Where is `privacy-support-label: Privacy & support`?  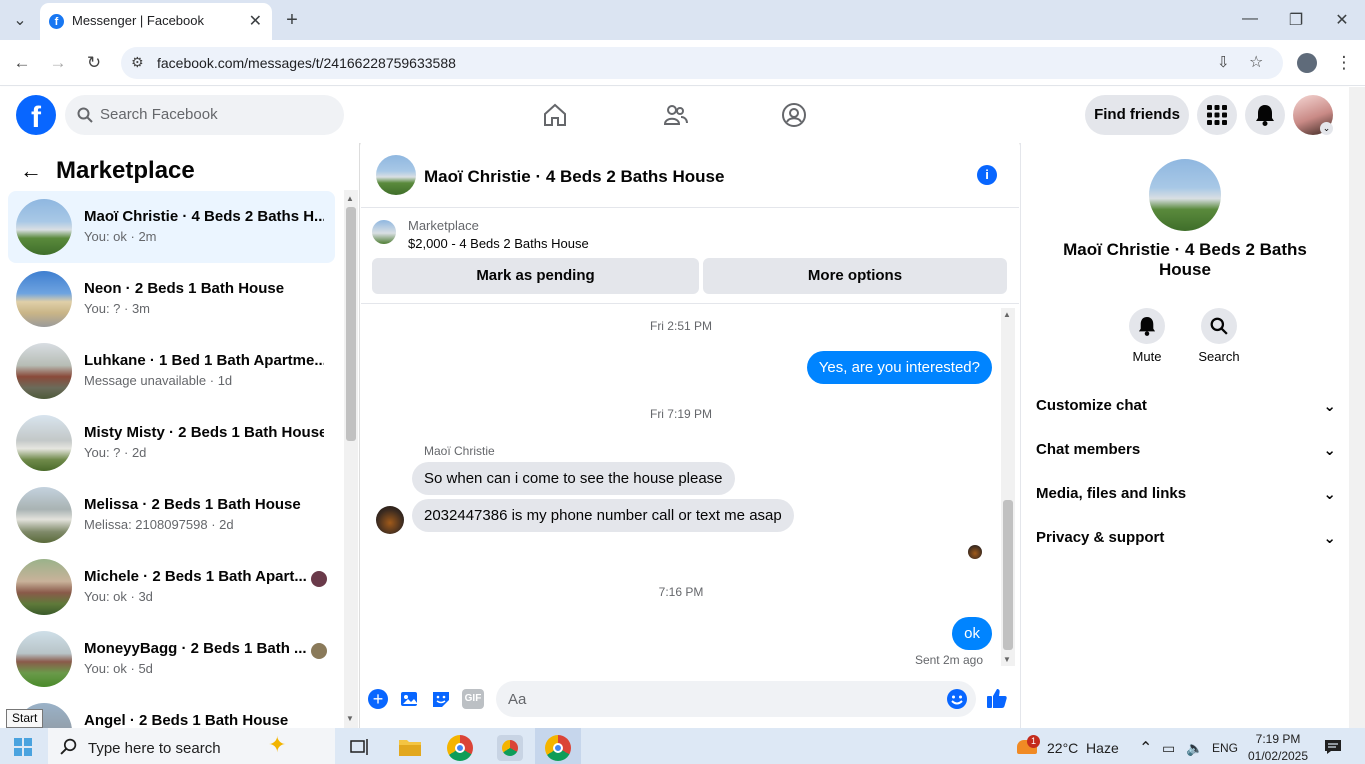 privacy-support-label: Privacy & support is located at coordinates (1100, 537).